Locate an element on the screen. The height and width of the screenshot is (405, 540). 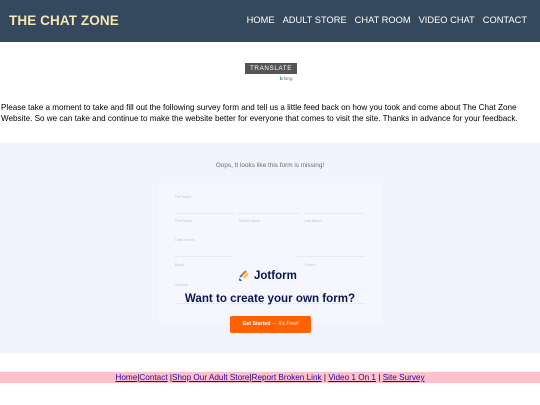
nav-adult-store: ADULT STORE is located at coordinates (315, 20).